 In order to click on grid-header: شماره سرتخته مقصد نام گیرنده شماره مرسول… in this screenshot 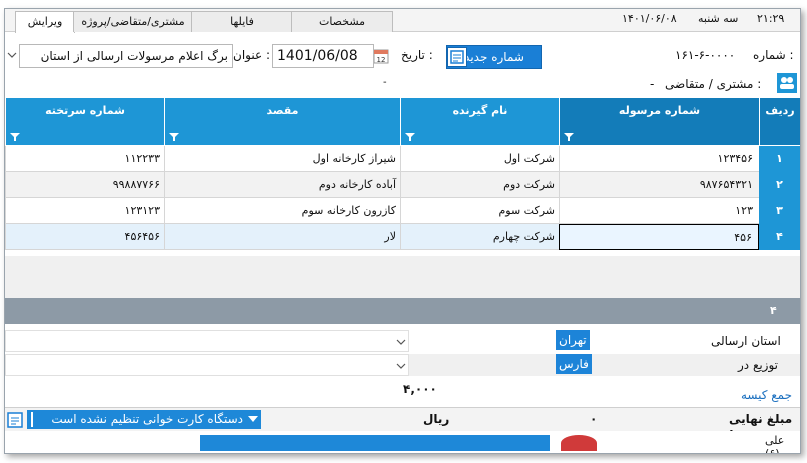, I will do `click(402, 121)`.